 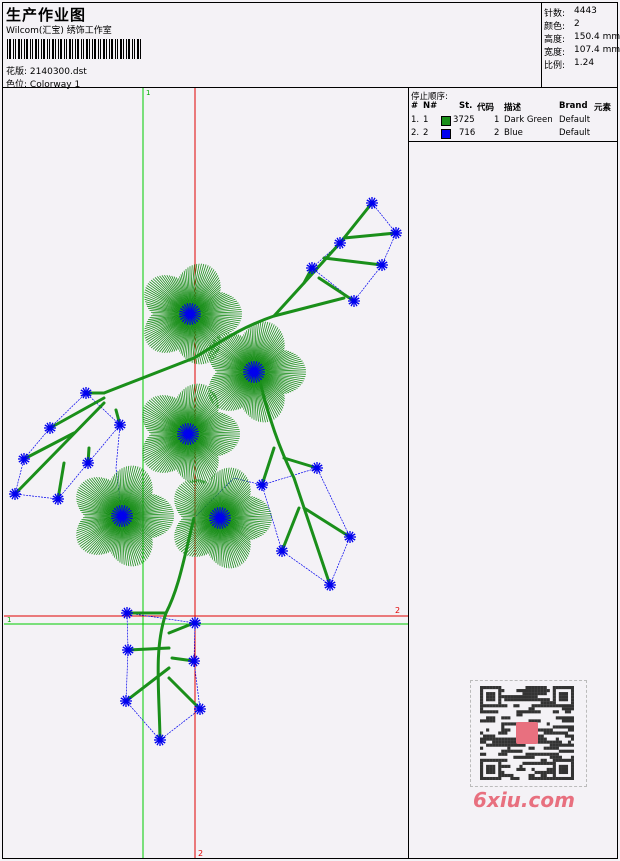 I want to click on design-label: 花版:, so click(x=17, y=72).